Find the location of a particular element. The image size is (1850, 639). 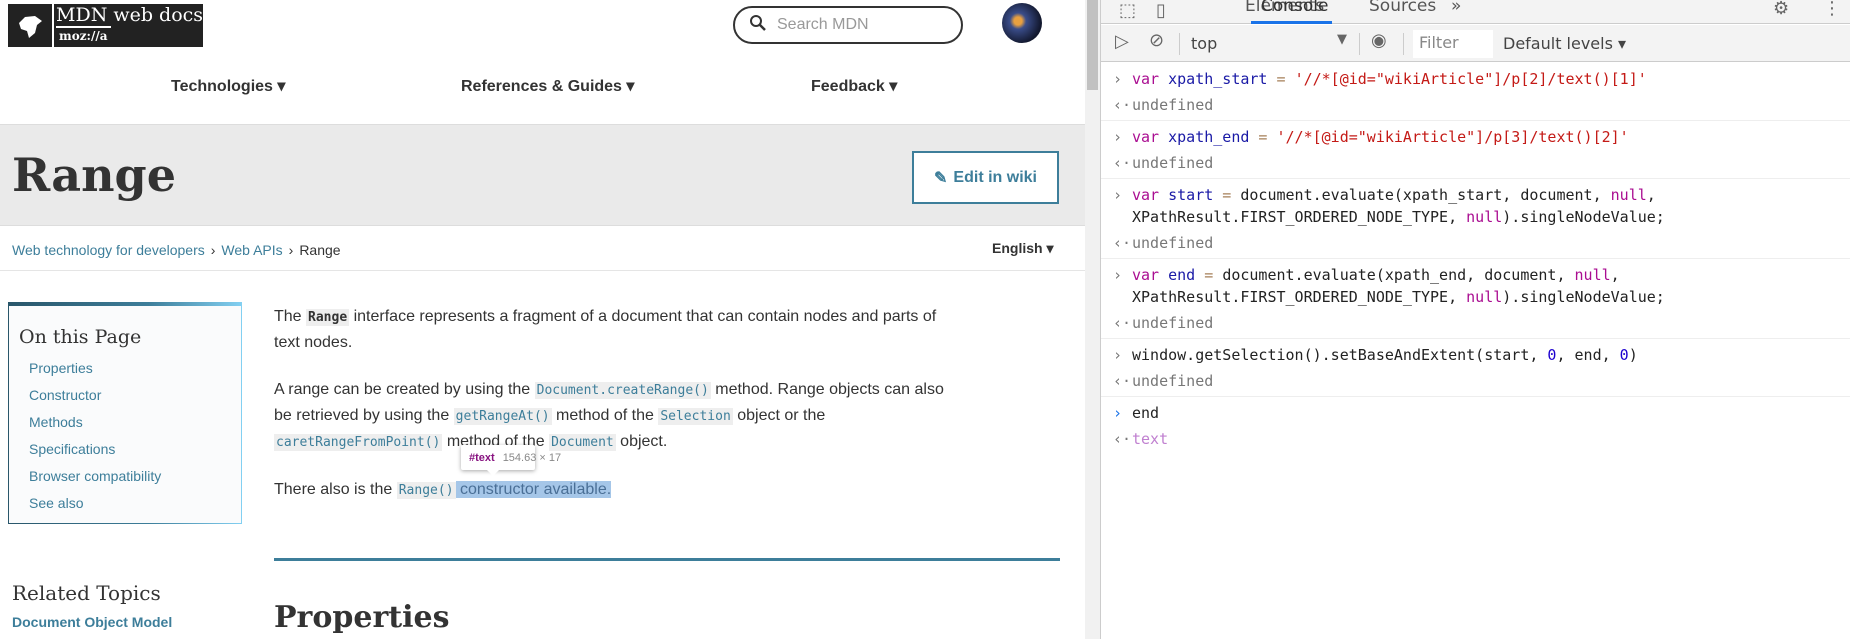

nav-technologies: Technologies ▾ is located at coordinates (228, 86).